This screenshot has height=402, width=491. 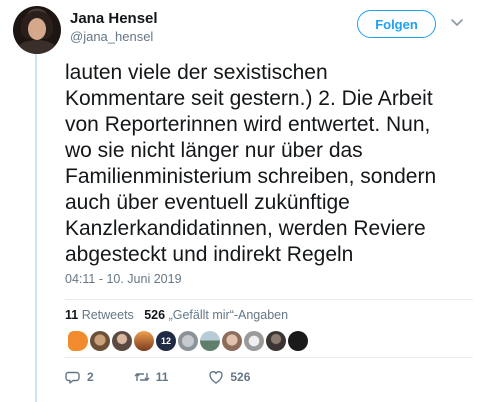 I want to click on likes-label: „Gefällt mir“-Angaben, so click(x=228, y=315).